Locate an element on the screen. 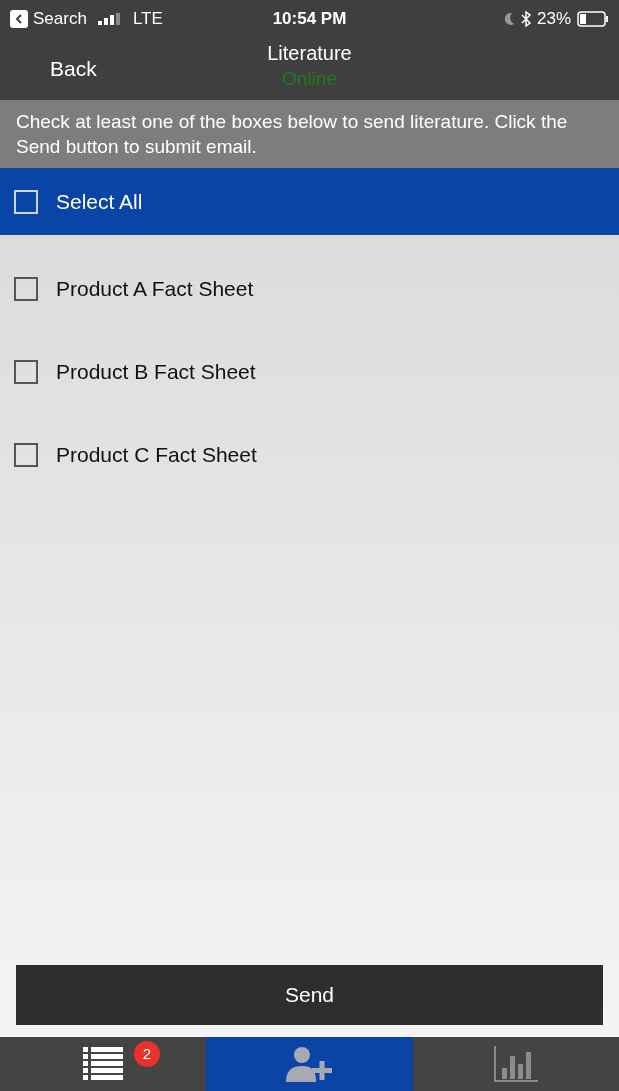 Image resolution: width=619 pixels, height=1091 pixels. back-button: Back is located at coordinates (73, 69).